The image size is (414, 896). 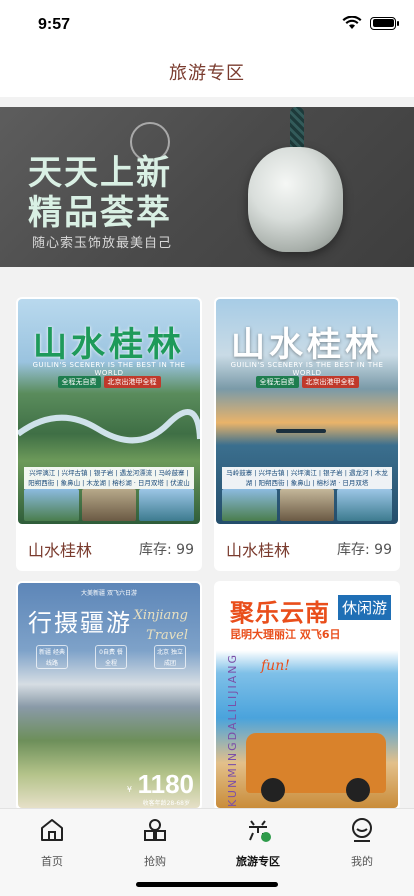 What do you see at coordinates (109, 593) in the screenshot?
I see `poster-top-text: 大美新疆 双飞六日游` at bounding box center [109, 593].